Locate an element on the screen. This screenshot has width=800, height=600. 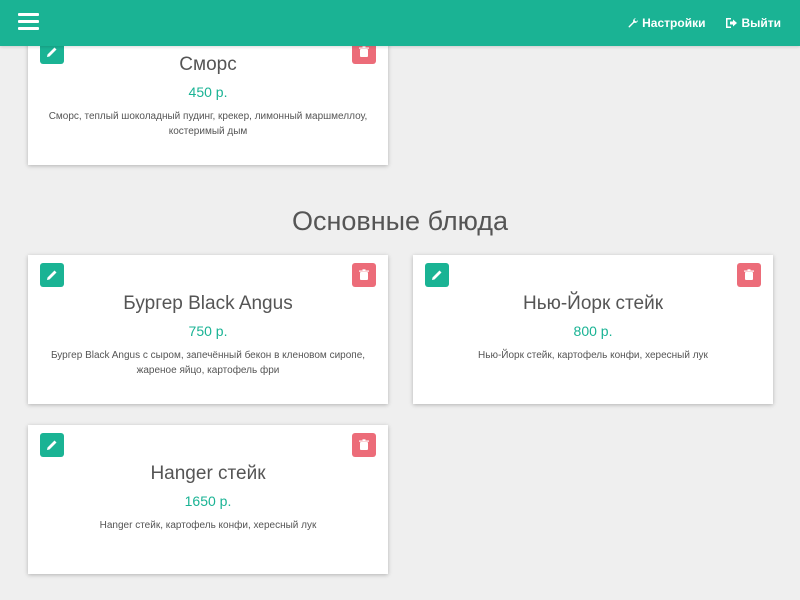
section-title: Основные блюда is located at coordinates (400, 221).